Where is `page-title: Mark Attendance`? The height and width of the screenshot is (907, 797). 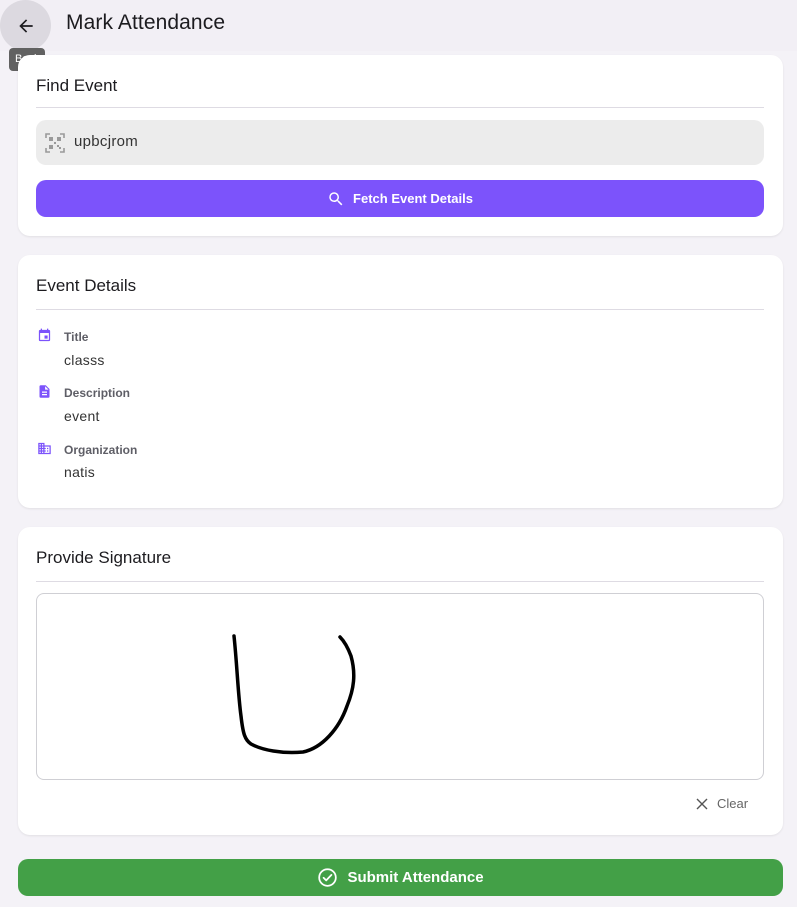 page-title: Mark Attendance is located at coordinates (146, 22).